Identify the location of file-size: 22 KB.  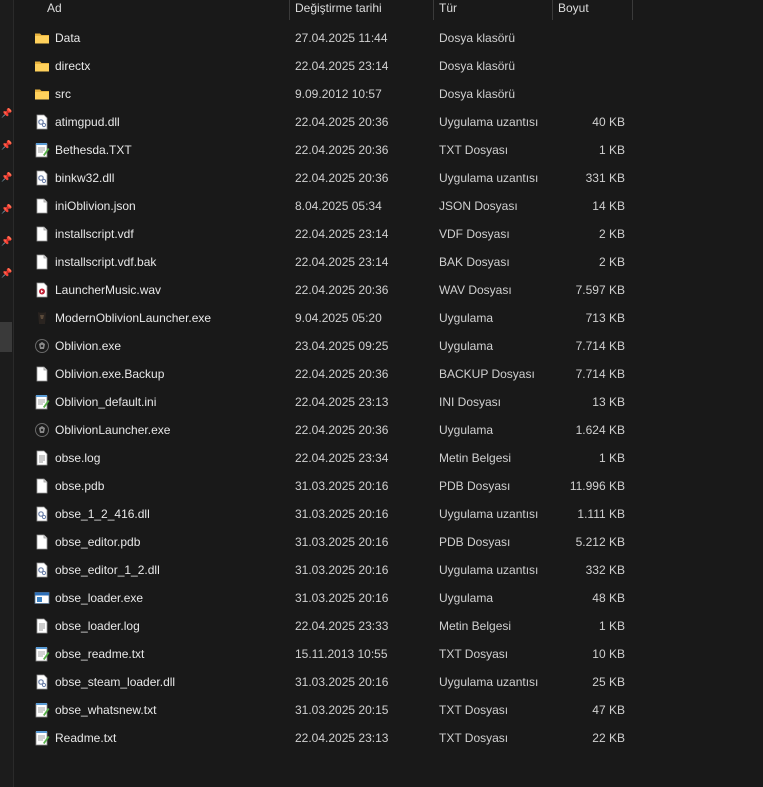
(608, 738).